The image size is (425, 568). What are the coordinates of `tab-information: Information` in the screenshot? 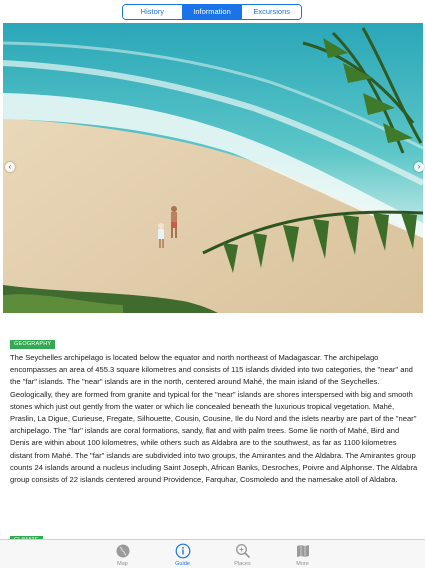 It's located at (212, 12).